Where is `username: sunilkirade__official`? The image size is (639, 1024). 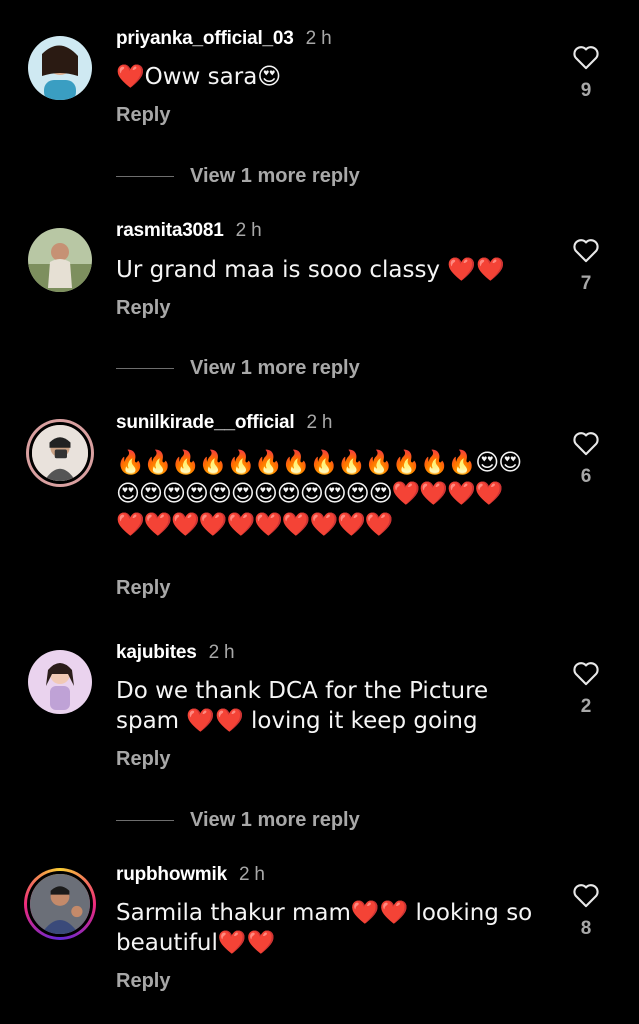 username: sunilkirade__official is located at coordinates (205, 422).